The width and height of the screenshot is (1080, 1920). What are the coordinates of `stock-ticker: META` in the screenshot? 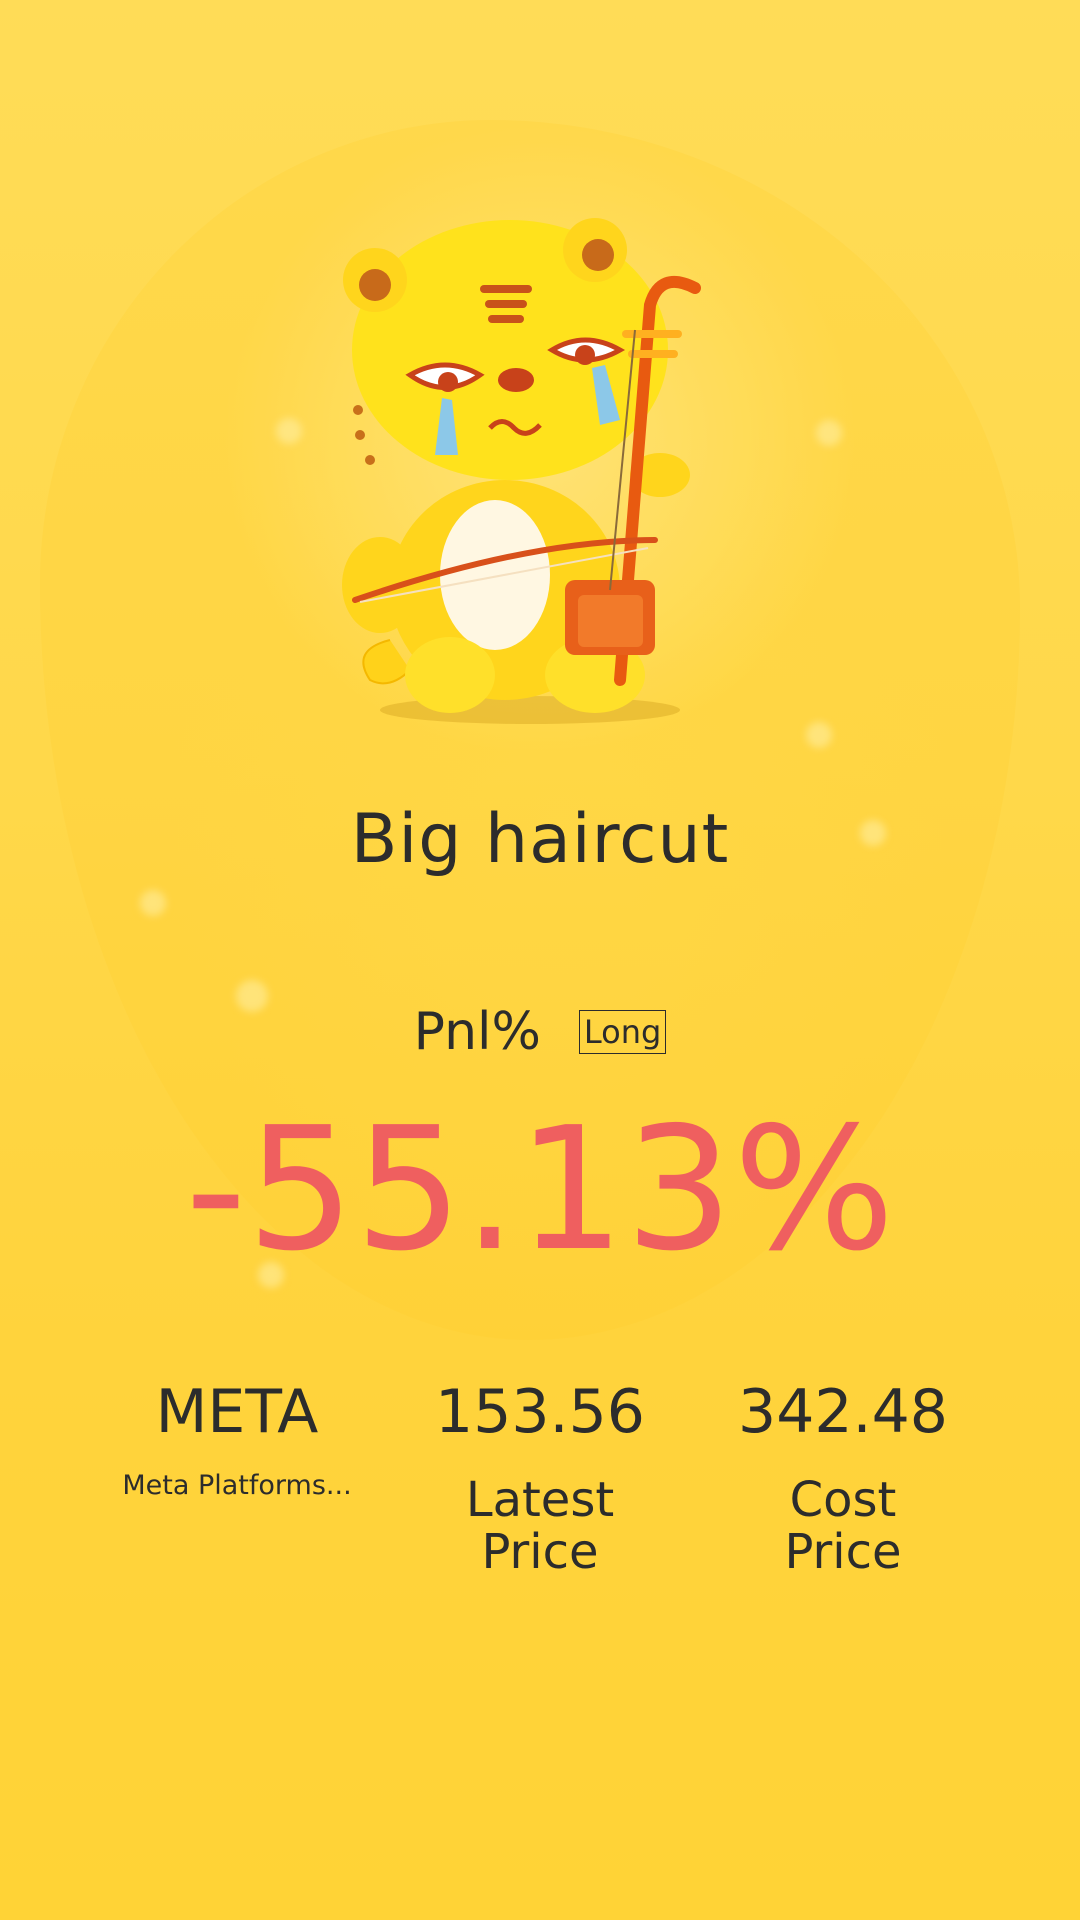 It's located at (237, 1412).